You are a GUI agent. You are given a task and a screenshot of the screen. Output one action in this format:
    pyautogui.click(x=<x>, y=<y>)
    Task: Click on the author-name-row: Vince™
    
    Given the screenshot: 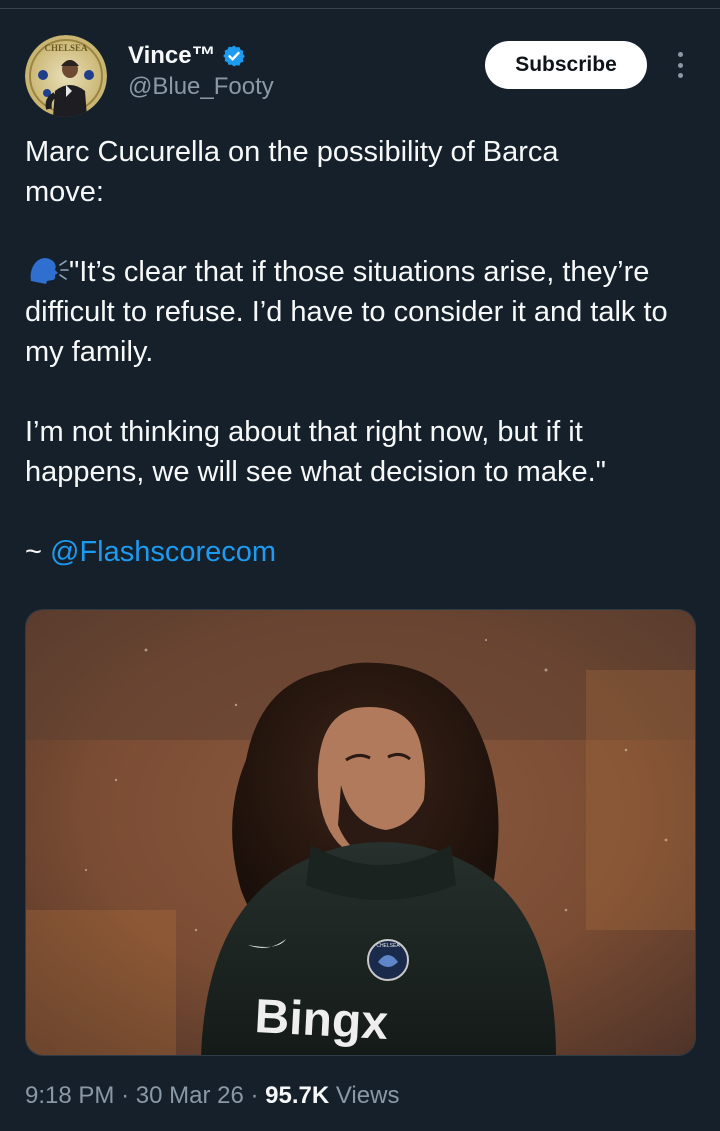 What is the action you would take?
    pyautogui.click(x=187, y=56)
    